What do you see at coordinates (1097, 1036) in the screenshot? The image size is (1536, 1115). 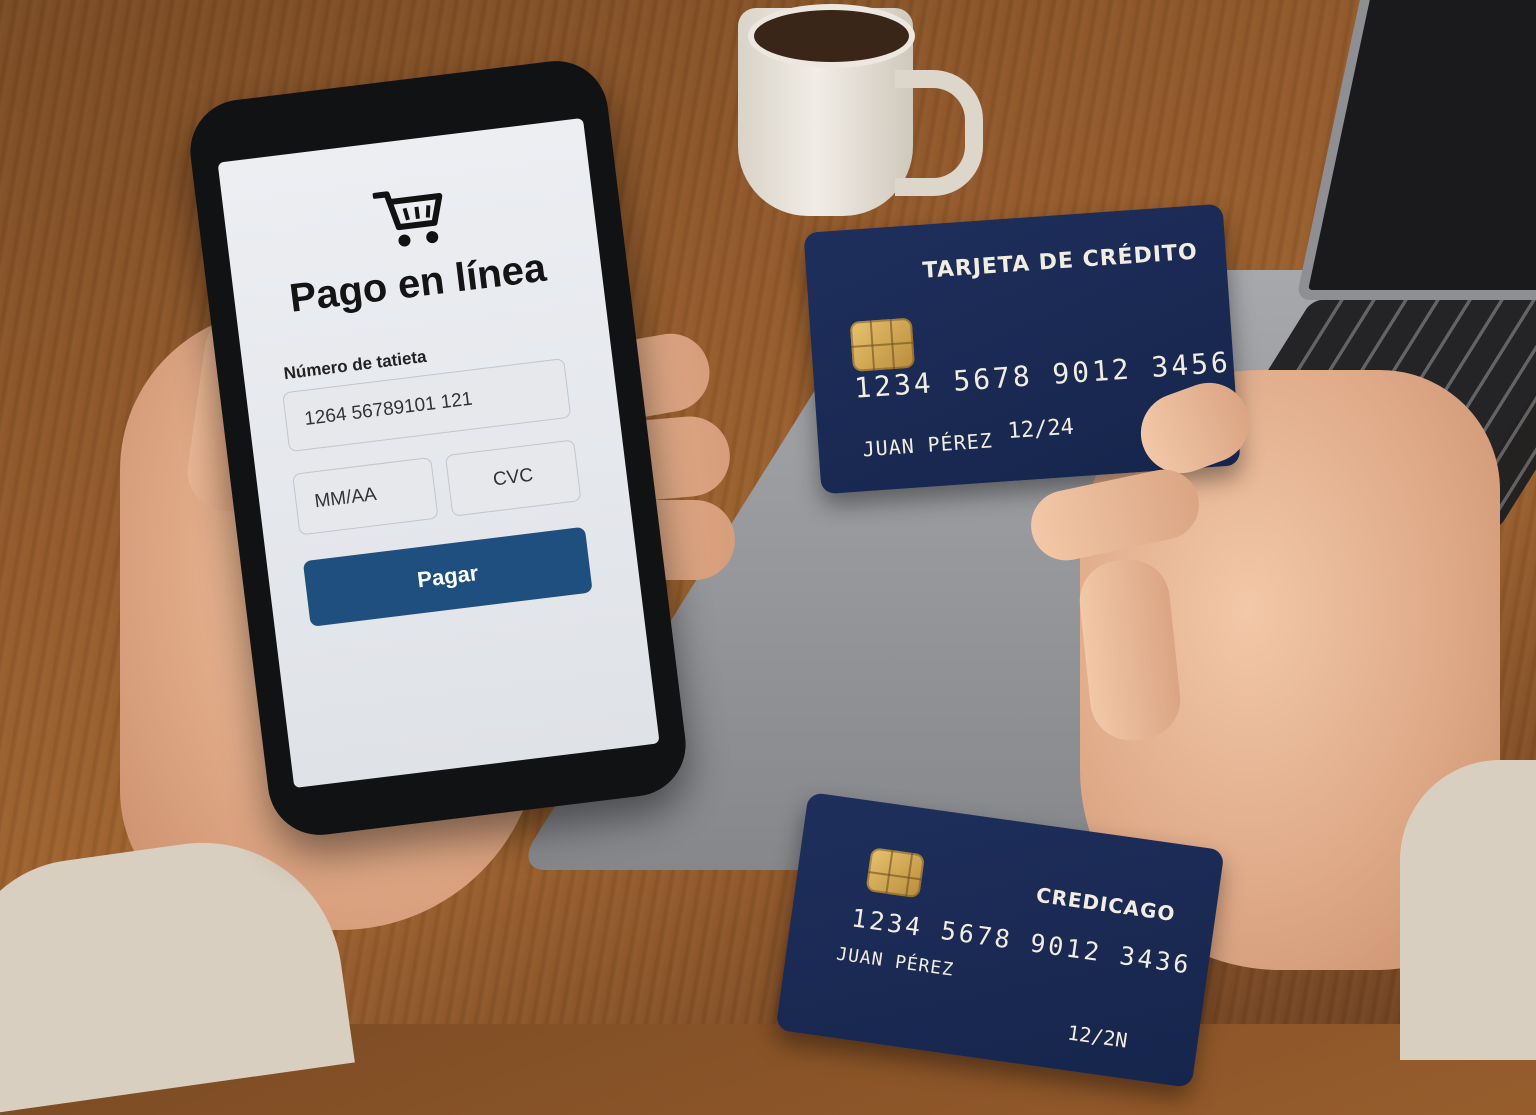 I see `card-expiry: 12/2N` at bounding box center [1097, 1036].